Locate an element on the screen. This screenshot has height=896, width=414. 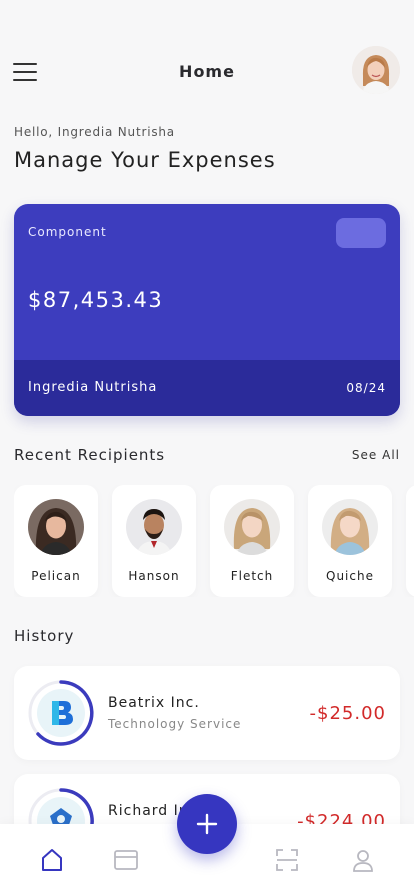
recipient-card is located at coordinates (410, 541).